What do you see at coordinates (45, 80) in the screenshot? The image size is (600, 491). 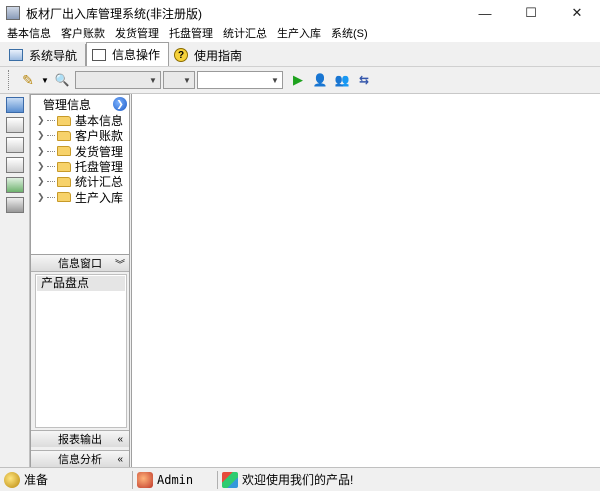 I see `dropdown-arrow-icon: ▼` at bounding box center [45, 80].